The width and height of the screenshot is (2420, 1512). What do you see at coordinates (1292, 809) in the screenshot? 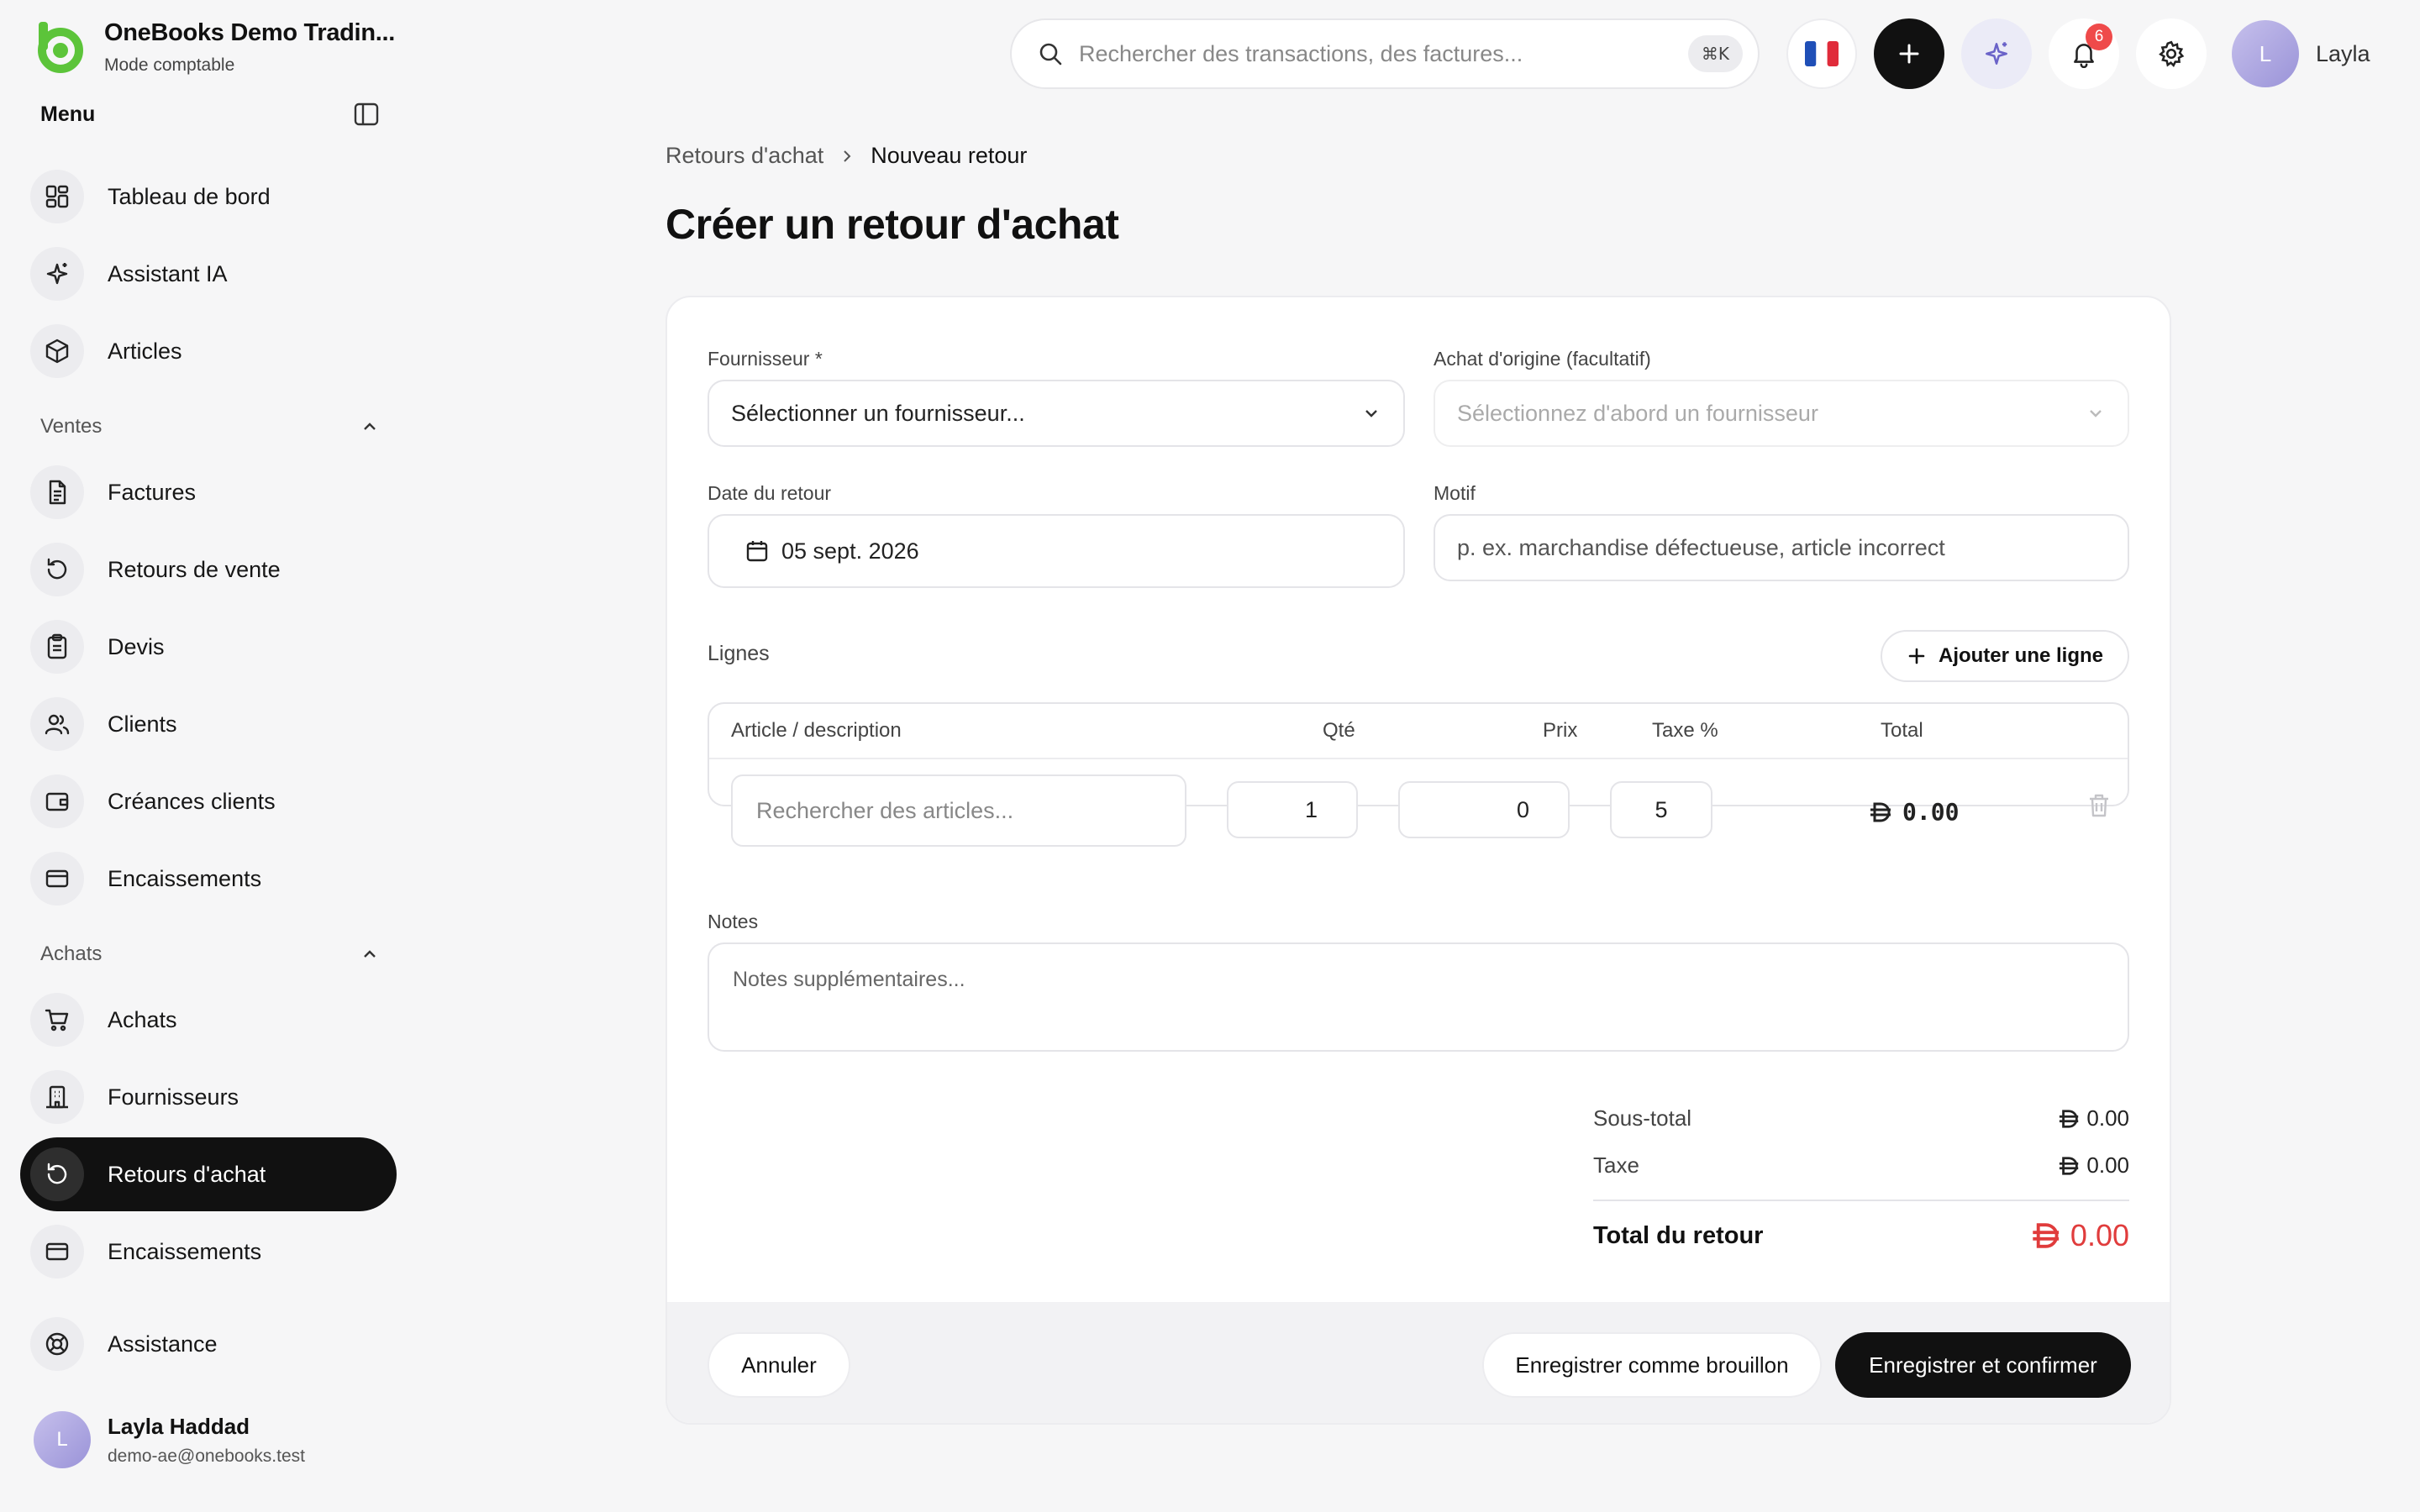
I see `line-qty-input: 1` at bounding box center [1292, 809].